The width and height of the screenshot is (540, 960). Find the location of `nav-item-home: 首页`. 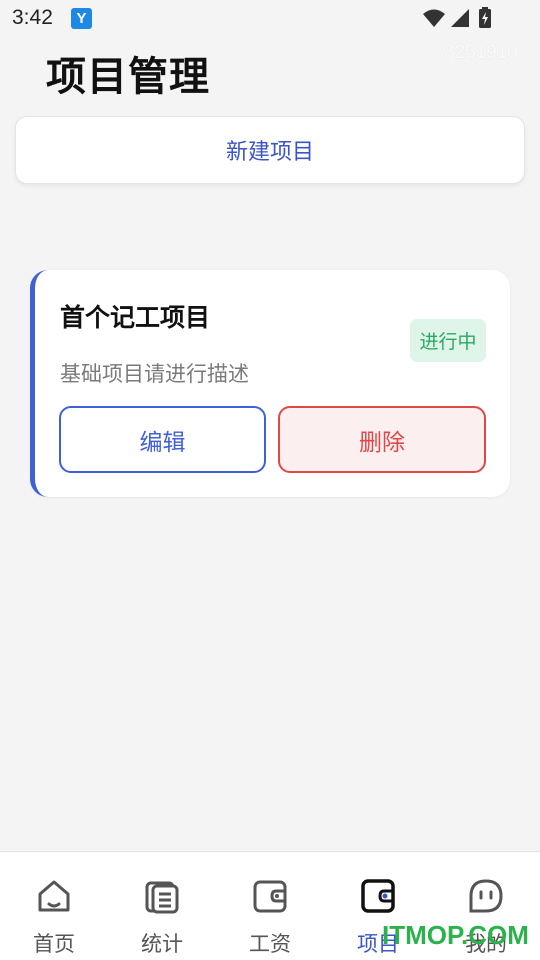

nav-item-home: 首页 is located at coordinates (54, 906).